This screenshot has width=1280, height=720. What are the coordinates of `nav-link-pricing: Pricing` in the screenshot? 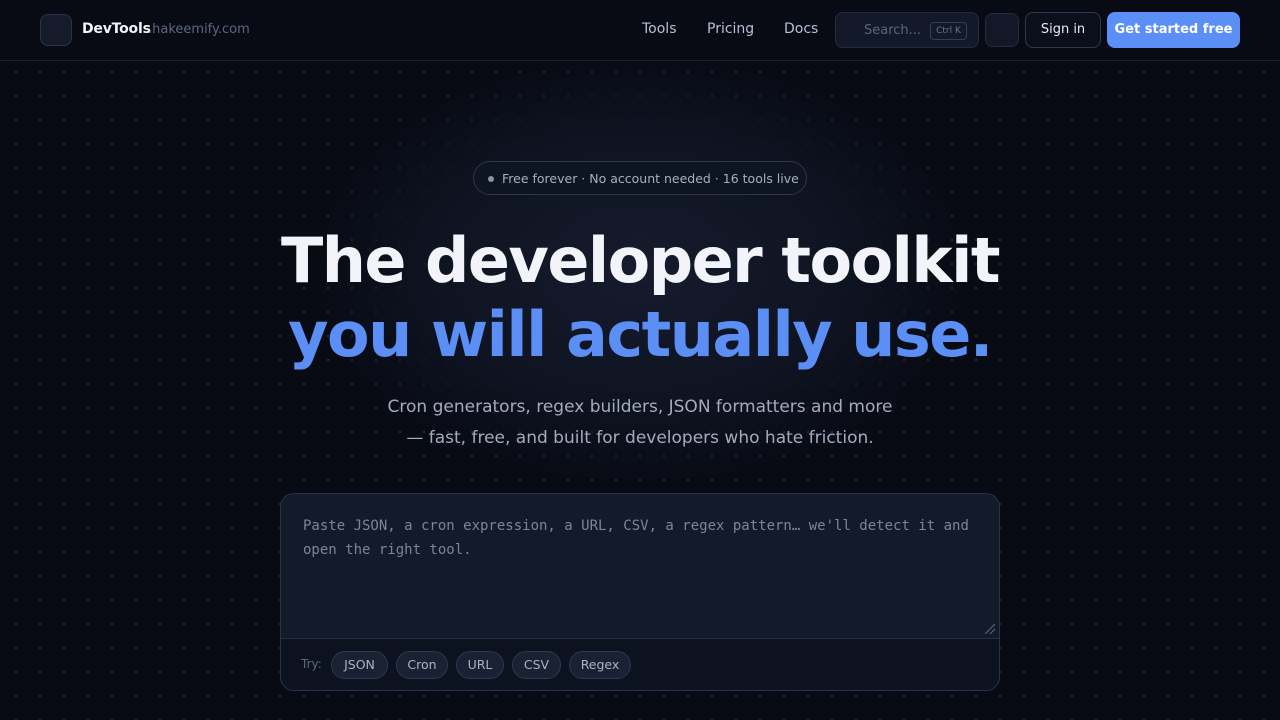 It's located at (730, 29).